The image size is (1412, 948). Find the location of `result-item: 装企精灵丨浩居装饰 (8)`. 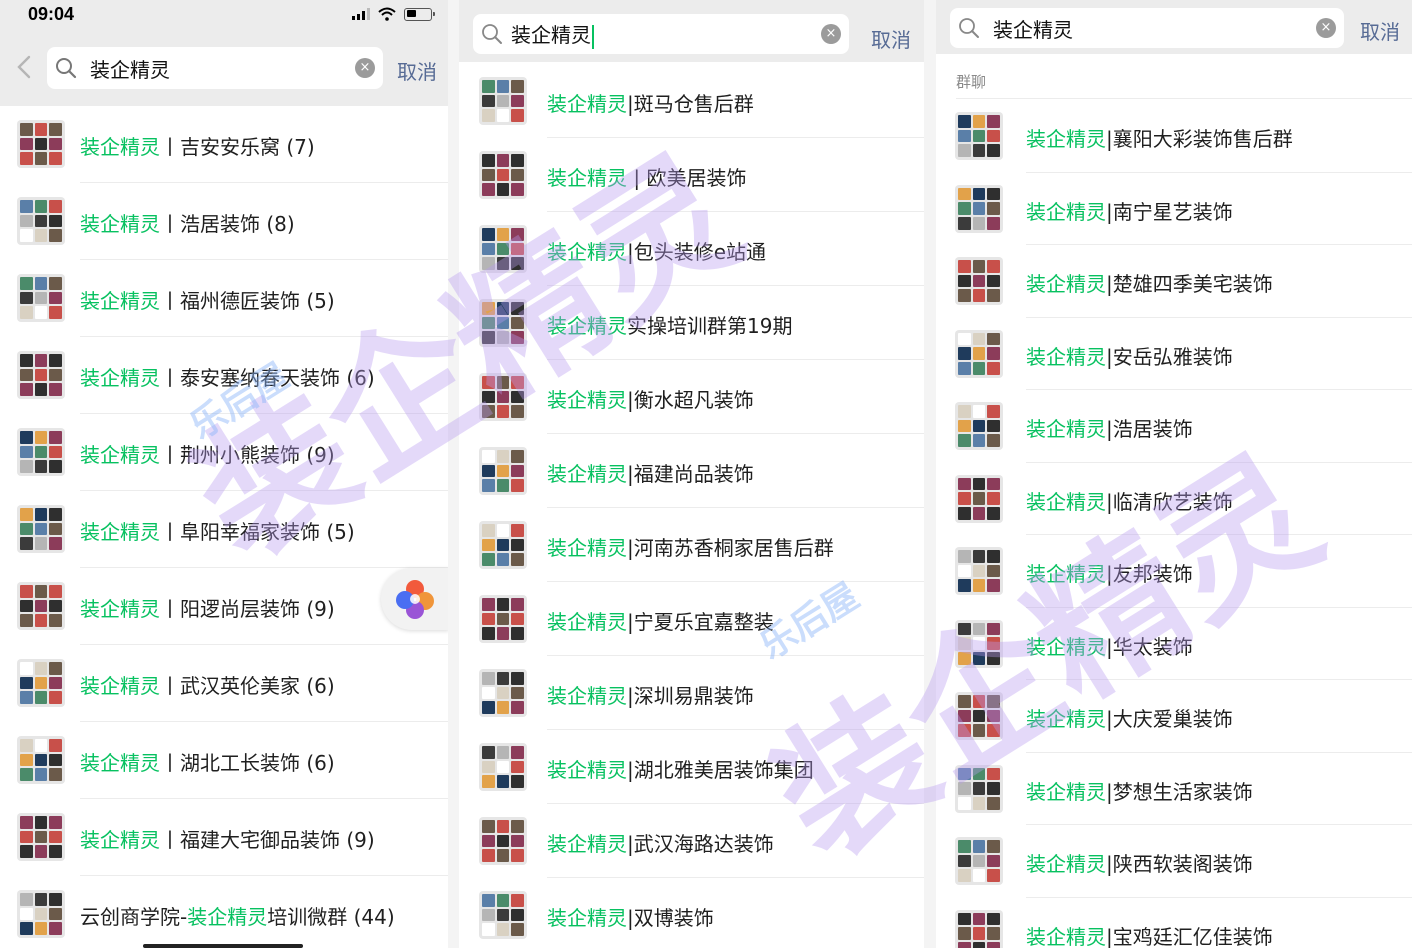

result-item: 装企精灵丨浩居装饰 (8) is located at coordinates (224, 221).